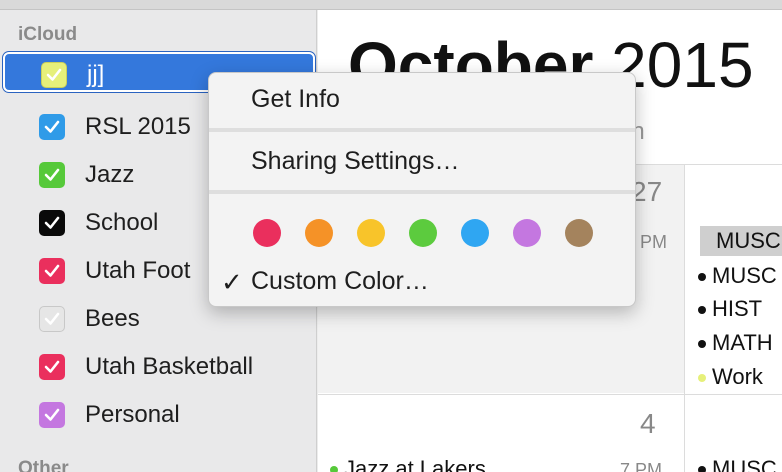 The image size is (782, 472). I want to click on event-item: Jazz at Lakers, so click(408, 464).